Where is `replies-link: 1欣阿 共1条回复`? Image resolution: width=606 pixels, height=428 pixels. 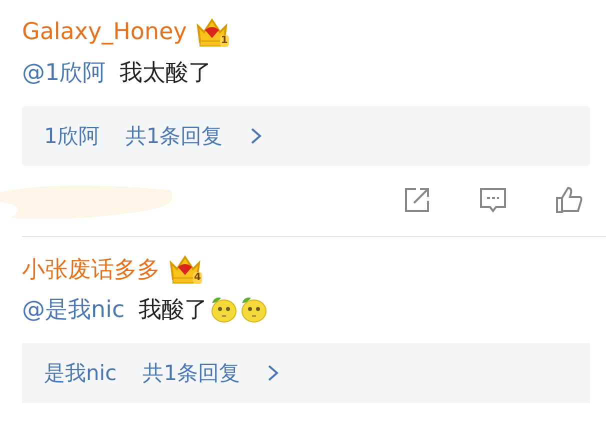 replies-link: 1欣阿 共1条回复 is located at coordinates (306, 136).